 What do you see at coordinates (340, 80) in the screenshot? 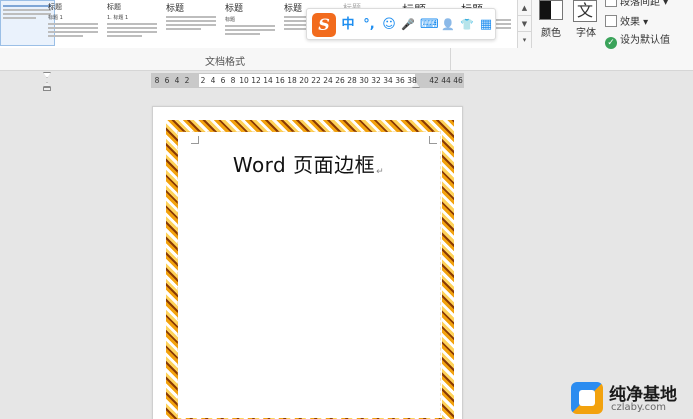
I see `ruler-tick-label: 26` at bounding box center [340, 80].